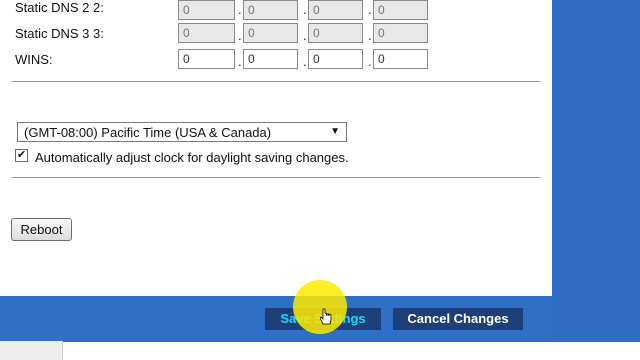 The image size is (640, 360). I want to click on wins-octet-3: 0, so click(335, 59).